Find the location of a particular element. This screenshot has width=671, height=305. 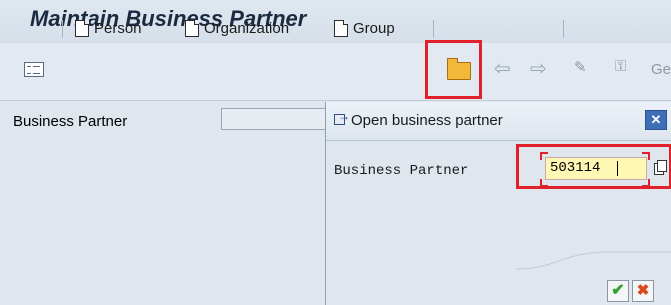

person-button: Person is located at coordinates (108, 28).